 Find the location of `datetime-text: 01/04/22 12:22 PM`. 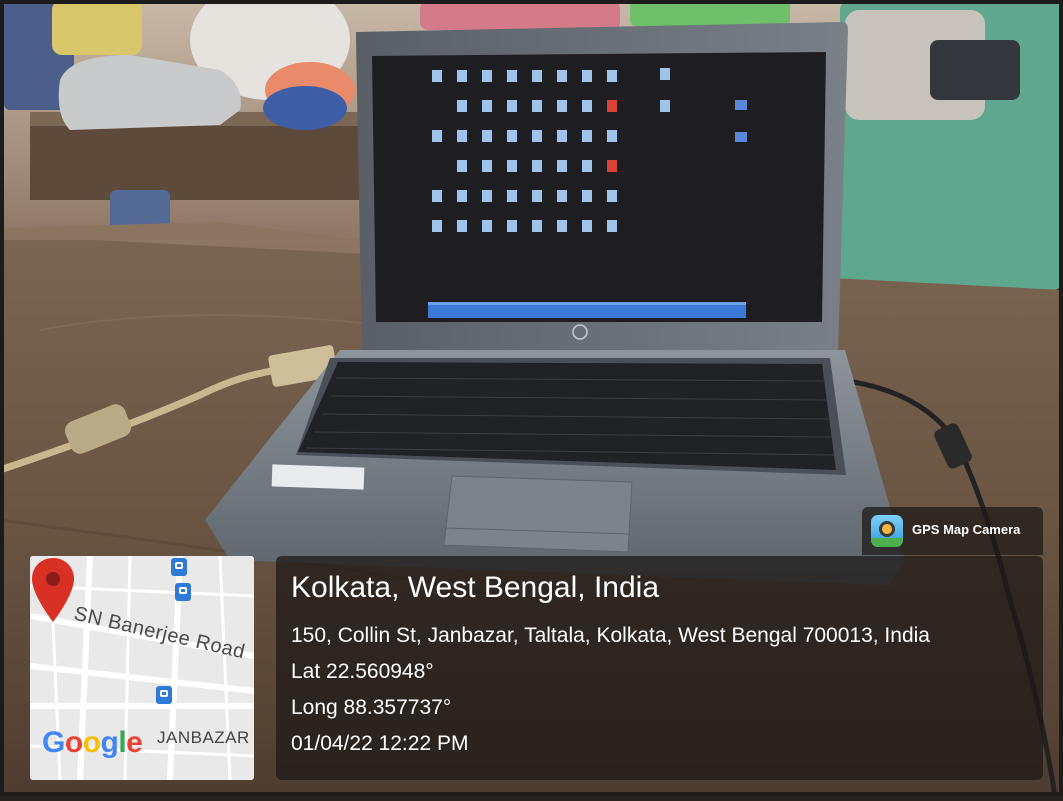

datetime-text: 01/04/22 12:22 PM is located at coordinates (380, 743).